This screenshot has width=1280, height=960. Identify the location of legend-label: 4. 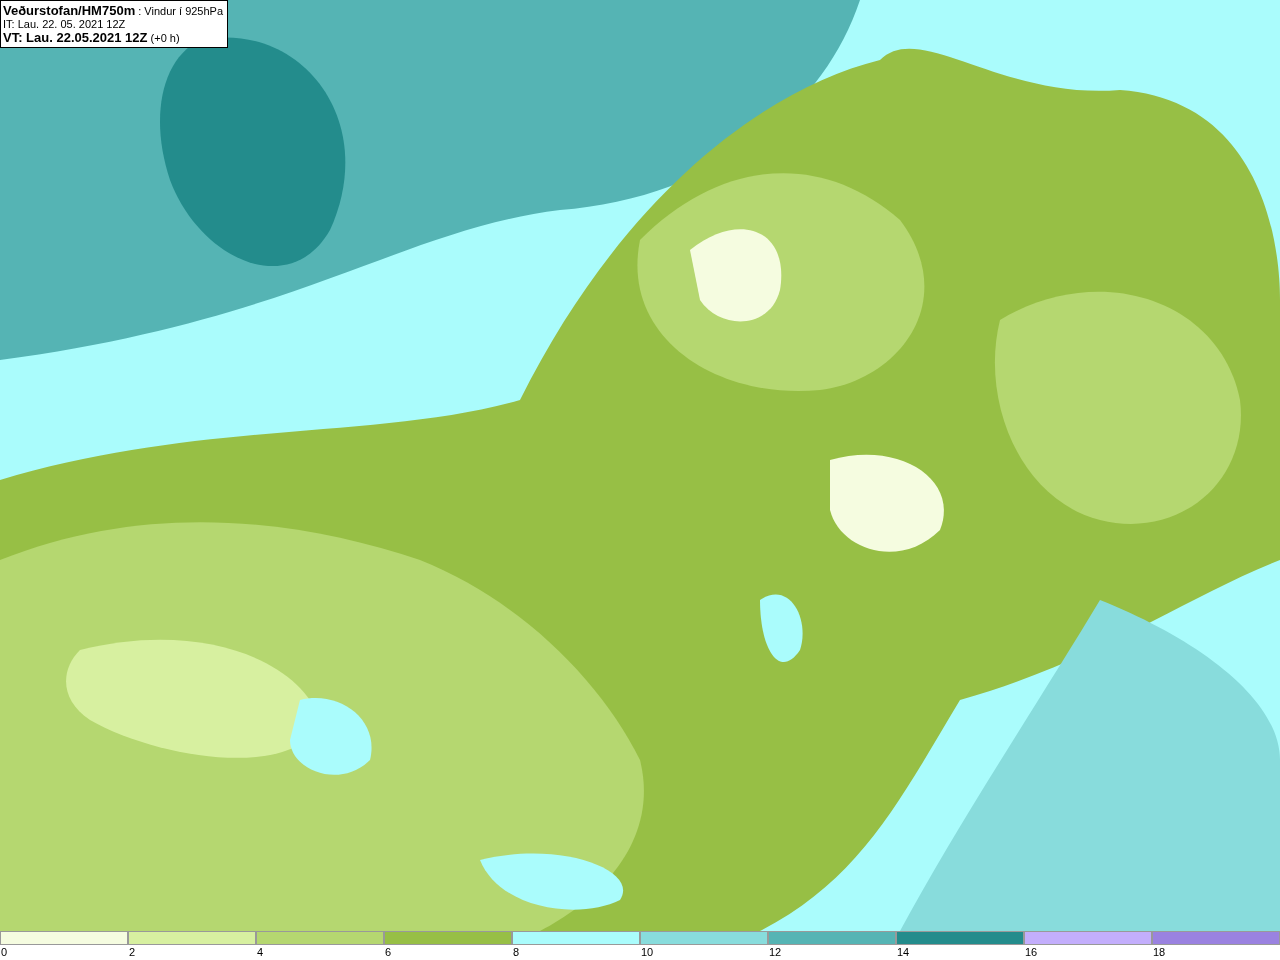
(260, 952).